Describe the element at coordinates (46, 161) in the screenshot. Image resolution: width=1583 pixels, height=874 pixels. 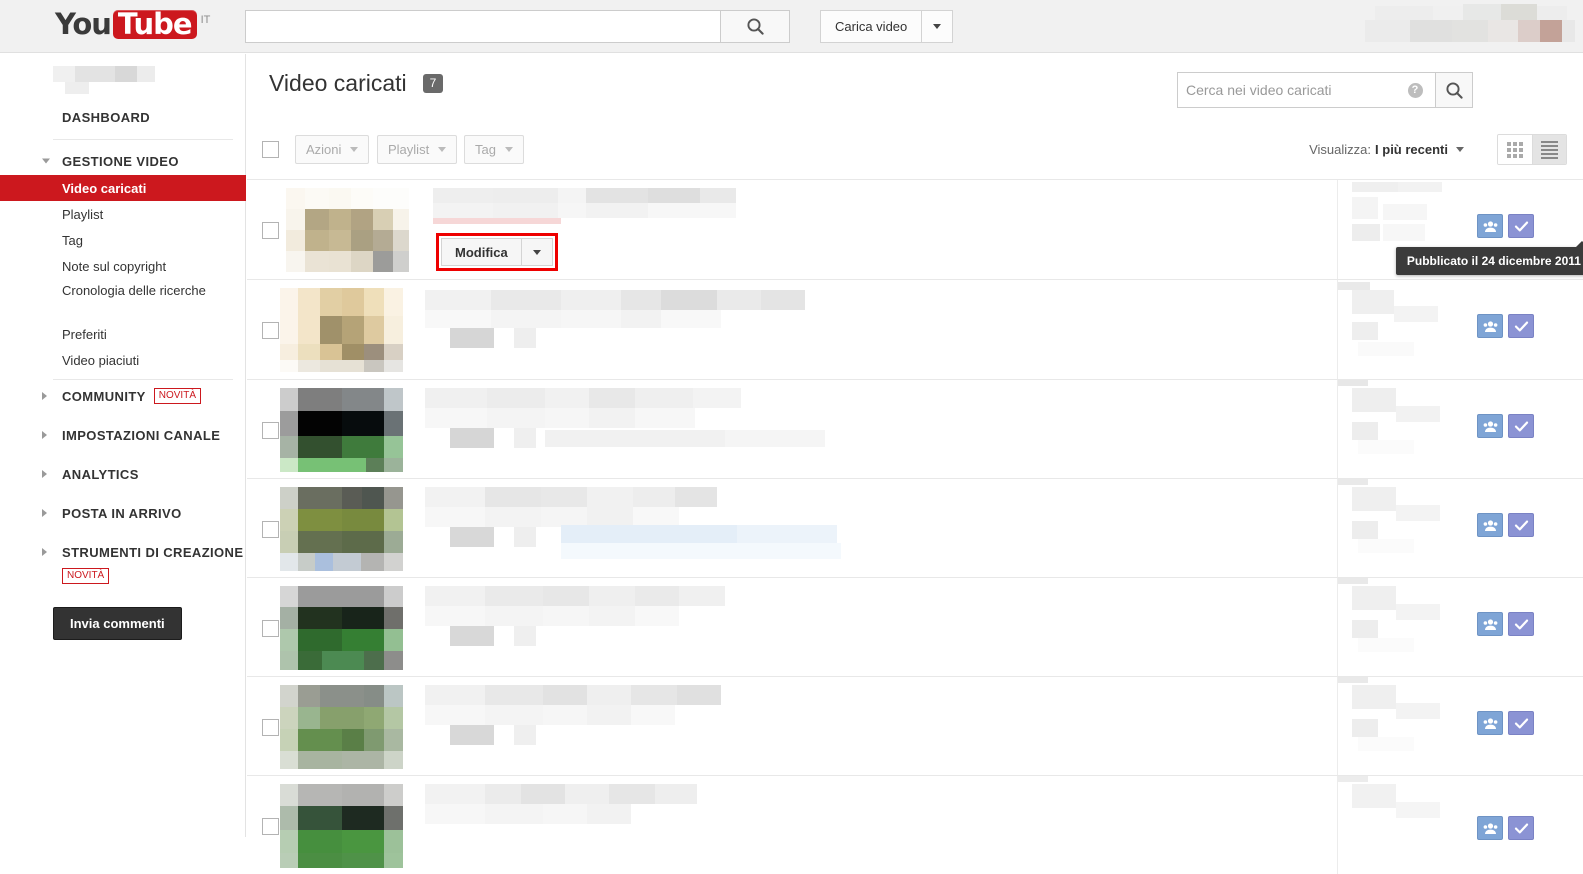
I see `caret-down-icon` at that location.